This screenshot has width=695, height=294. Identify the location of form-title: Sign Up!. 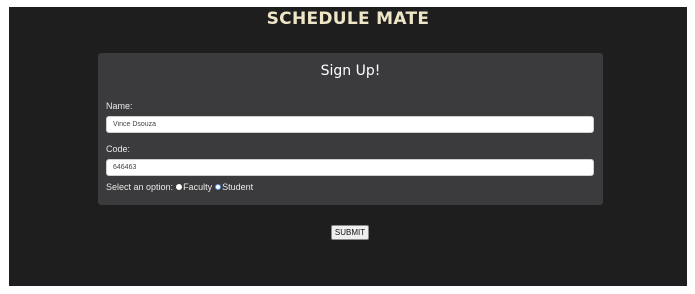
(350, 71).